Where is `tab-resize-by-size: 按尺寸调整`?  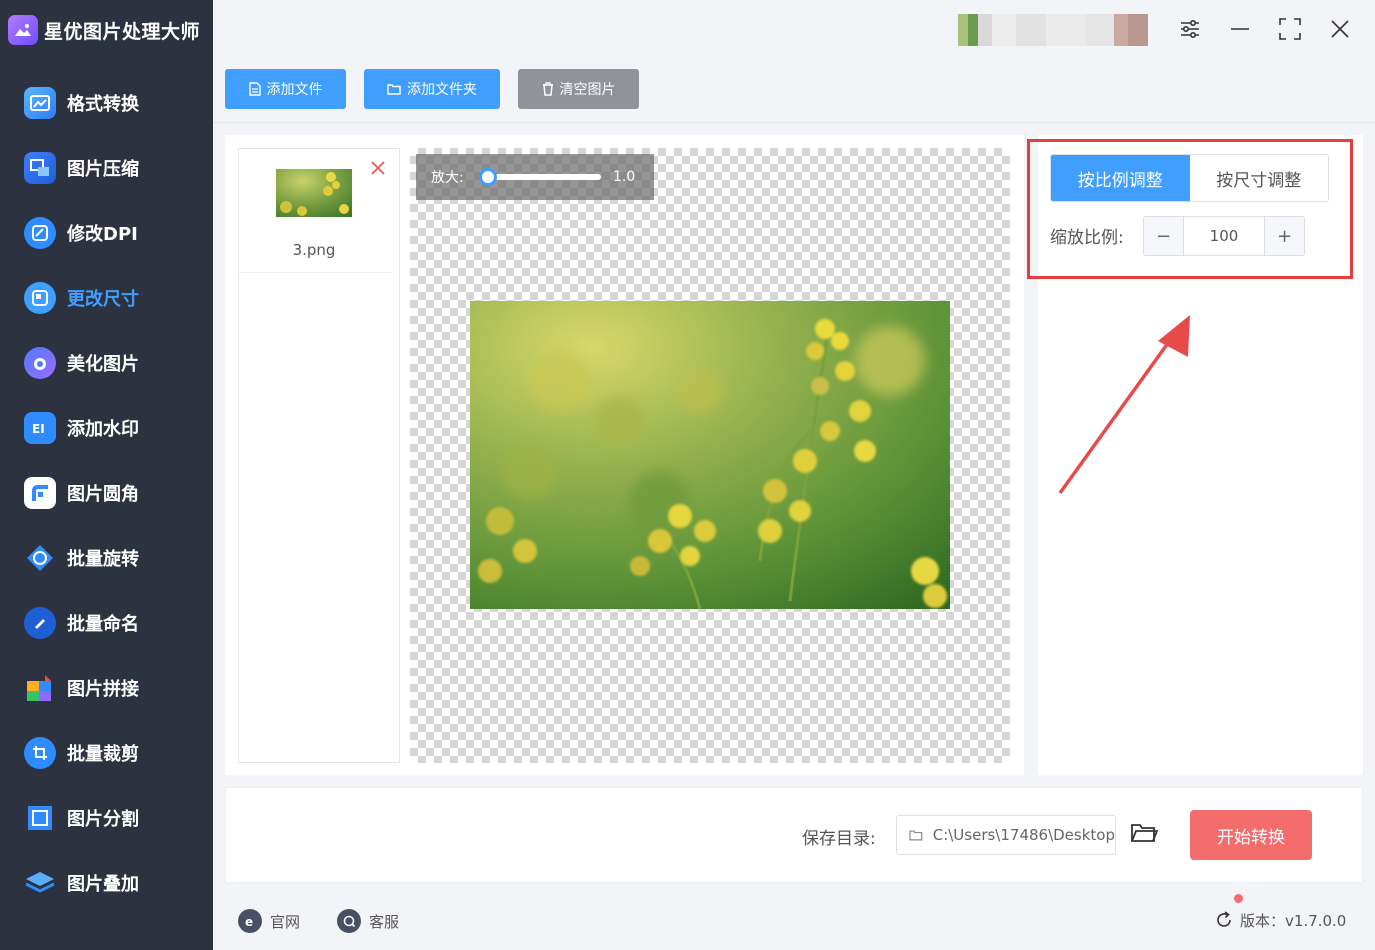 tab-resize-by-size: 按尺寸调整 is located at coordinates (1258, 178).